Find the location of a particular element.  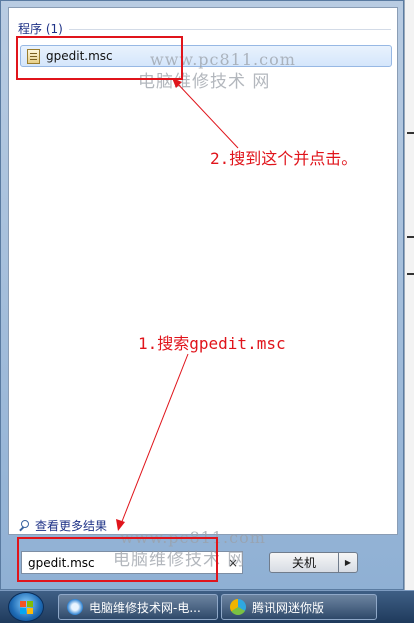

arrow-line-step1 is located at coordinates (154, 439).